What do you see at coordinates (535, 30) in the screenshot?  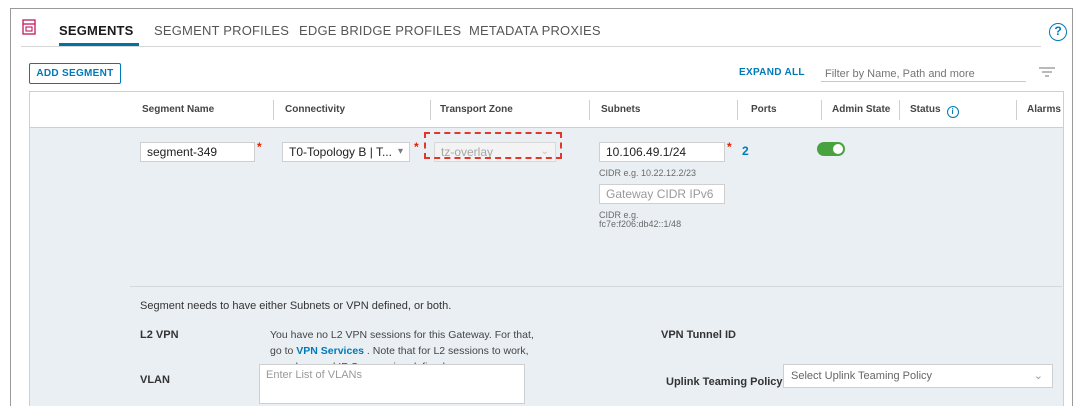 I see `tab-metadata-proxies: METADATA PROXIES` at bounding box center [535, 30].